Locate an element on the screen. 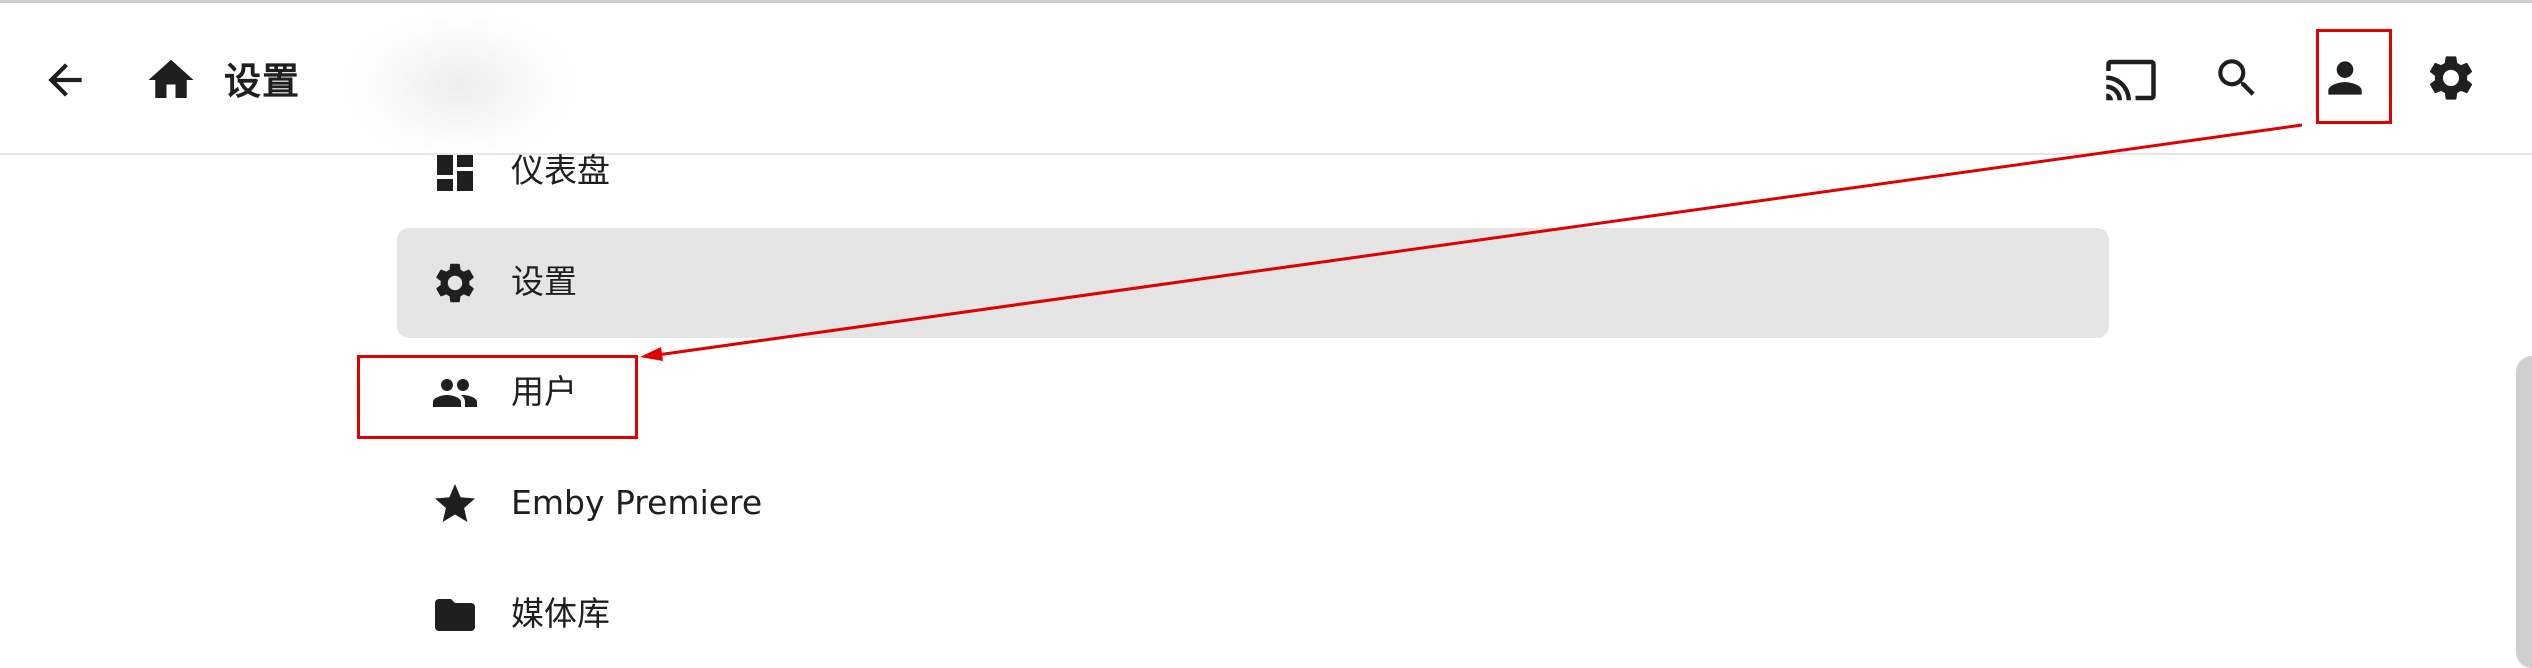  sidebar-item-emby-premiere: Emby Premiere is located at coordinates (1253, 504).